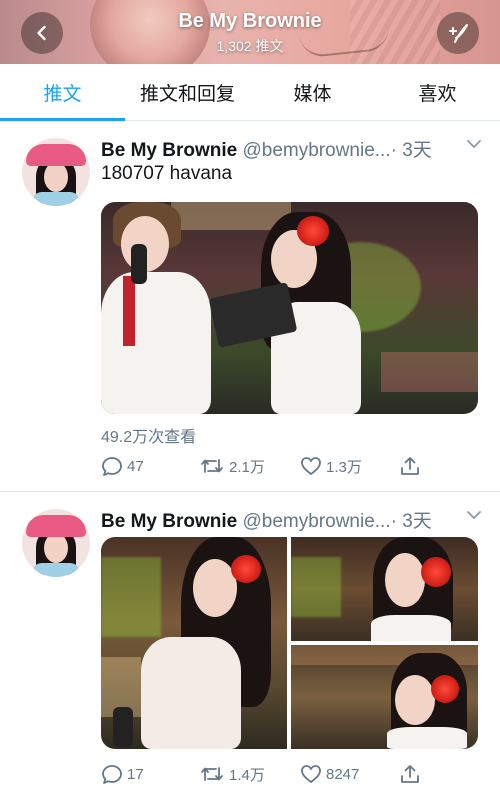 This screenshot has width=500, height=799. Describe the element at coordinates (247, 775) in the screenshot. I see `retweet-count: 1.4万` at that location.